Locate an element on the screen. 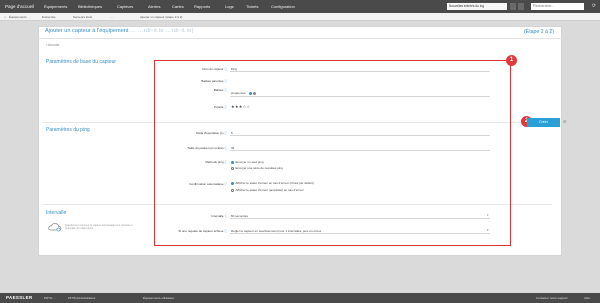 This screenshot has width=600, height=303. page-title-prefix: Ajouter un capteur à l'équipement is located at coordinates (87, 31).